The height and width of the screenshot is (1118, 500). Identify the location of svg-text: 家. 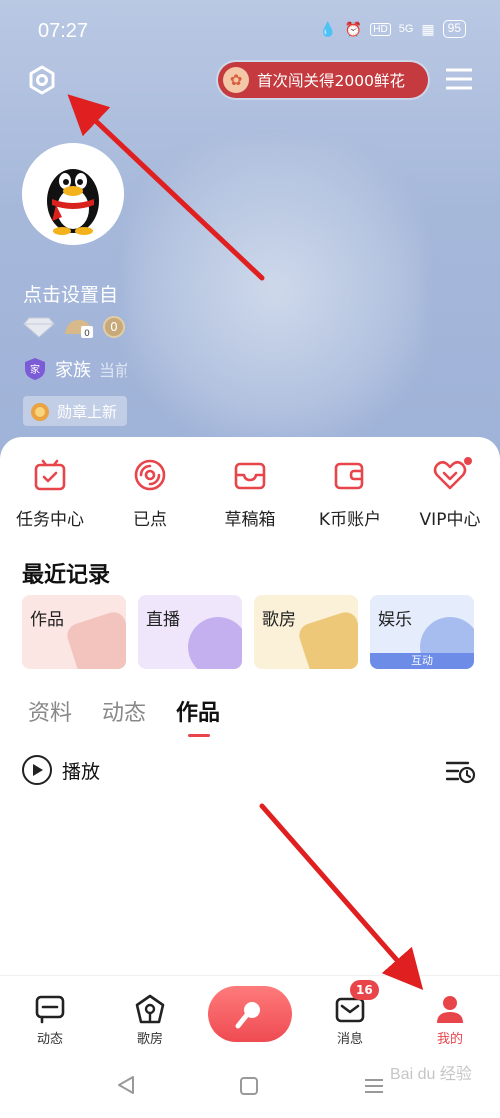
(35, 369).